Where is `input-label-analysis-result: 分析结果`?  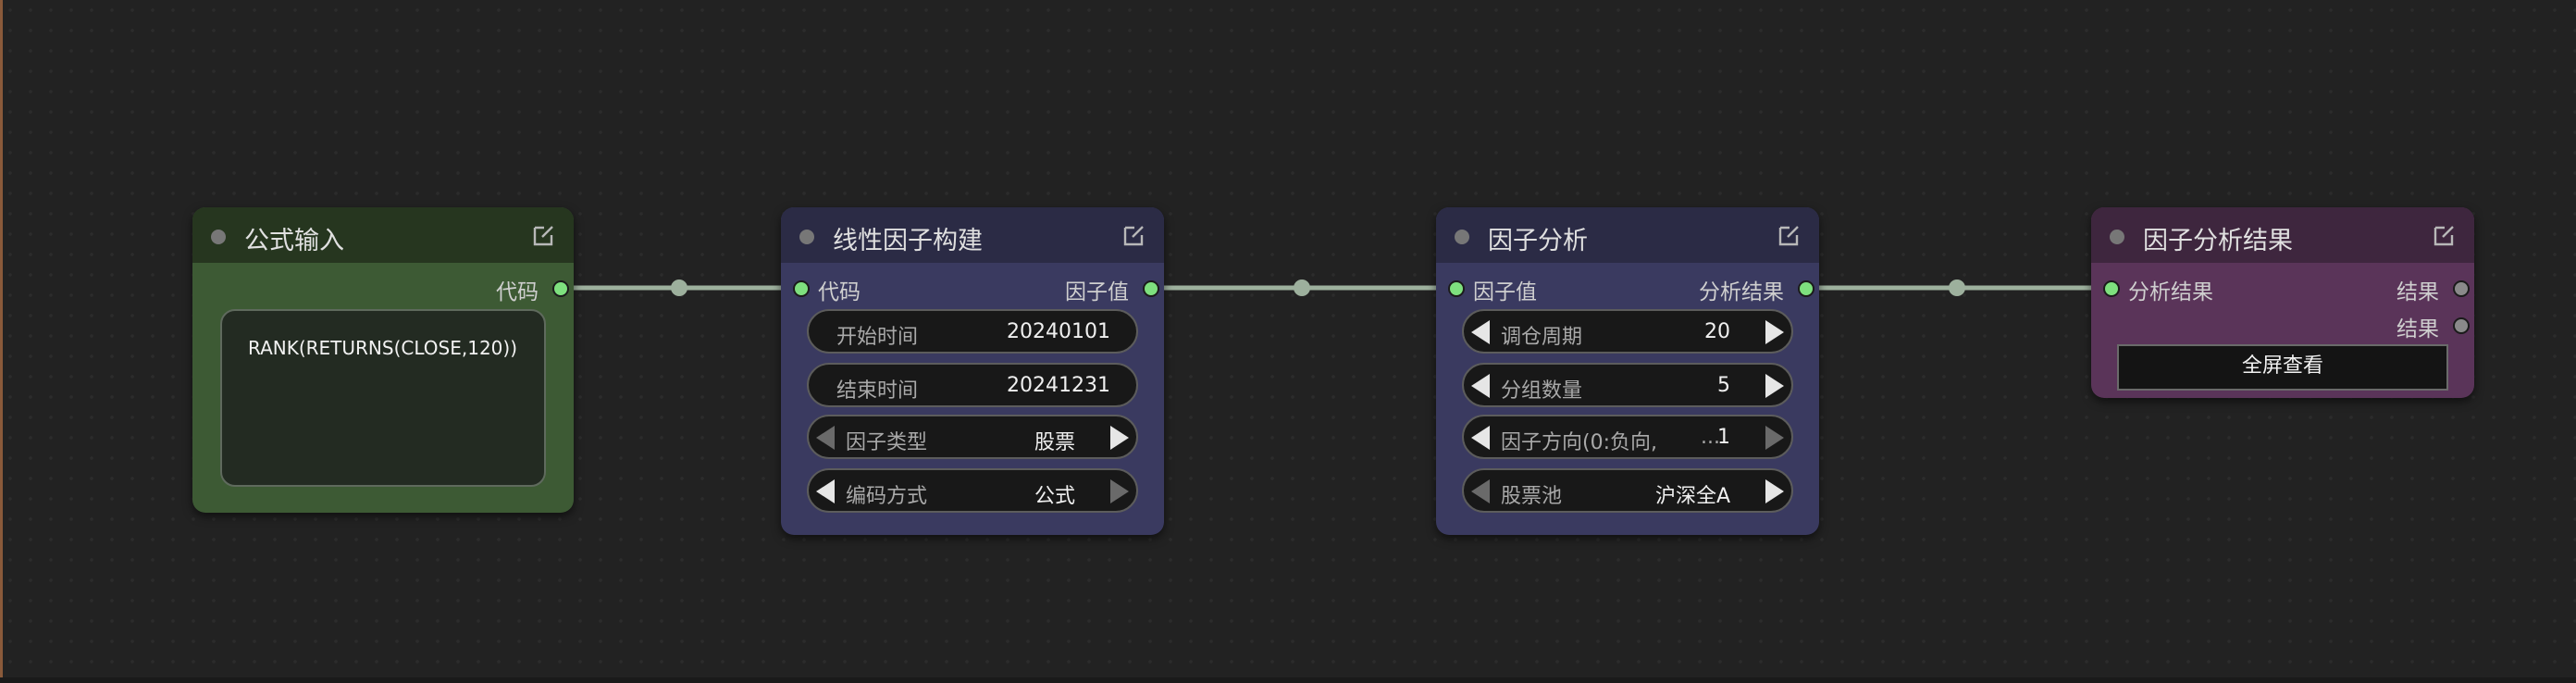
input-label-analysis-result: 分析结果 is located at coordinates (2170, 292).